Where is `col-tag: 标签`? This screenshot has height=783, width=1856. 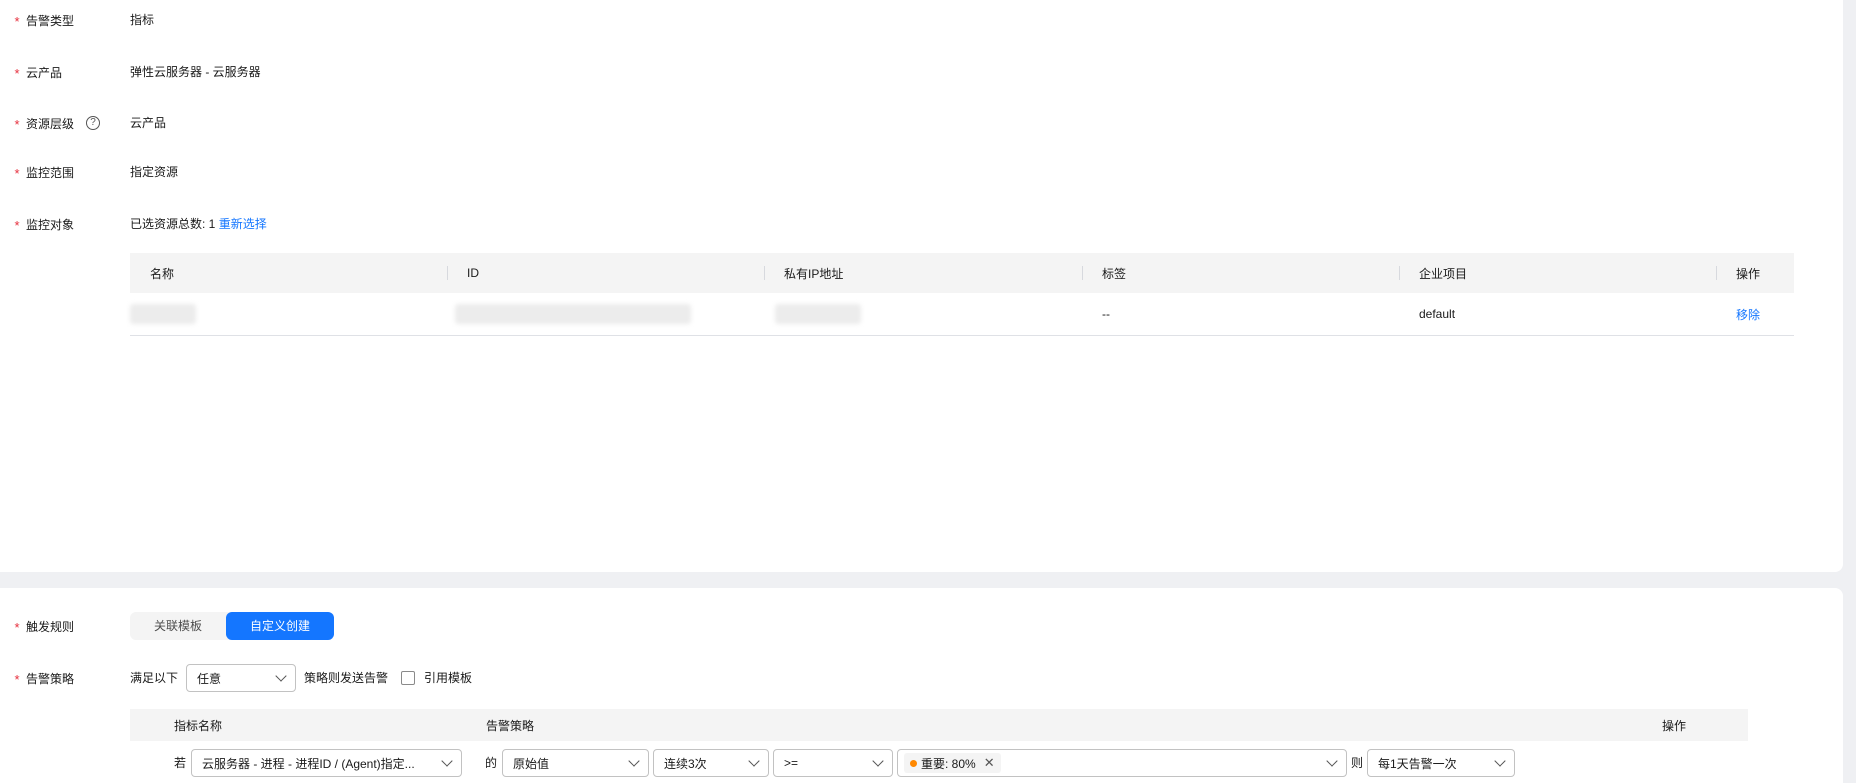
col-tag: 标签 is located at coordinates (1240, 273).